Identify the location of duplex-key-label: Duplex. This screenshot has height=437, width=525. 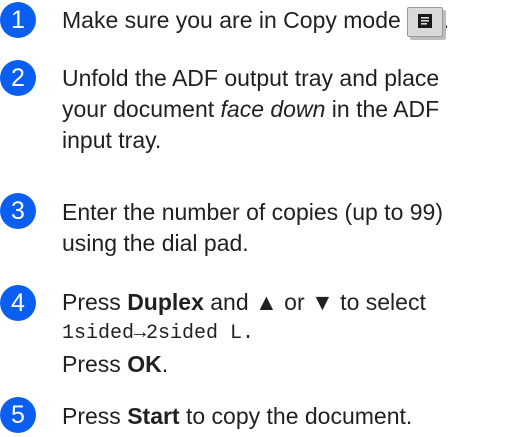
(165, 302).